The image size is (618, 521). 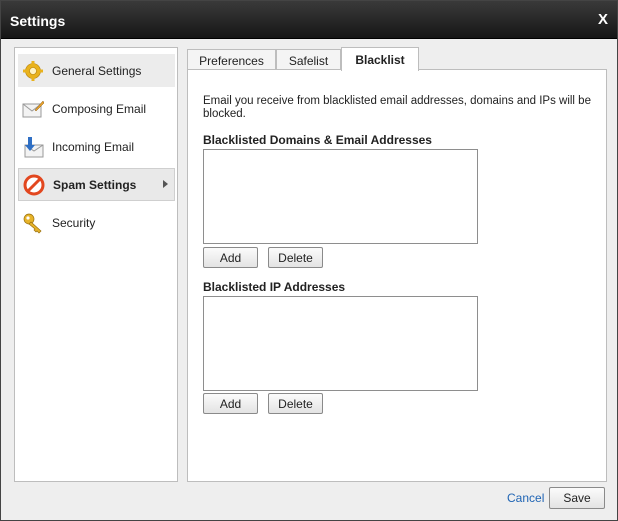 What do you see at coordinates (74, 222) in the screenshot?
I see `sidebar-item-label: Security` at bounding box center [74, 222].